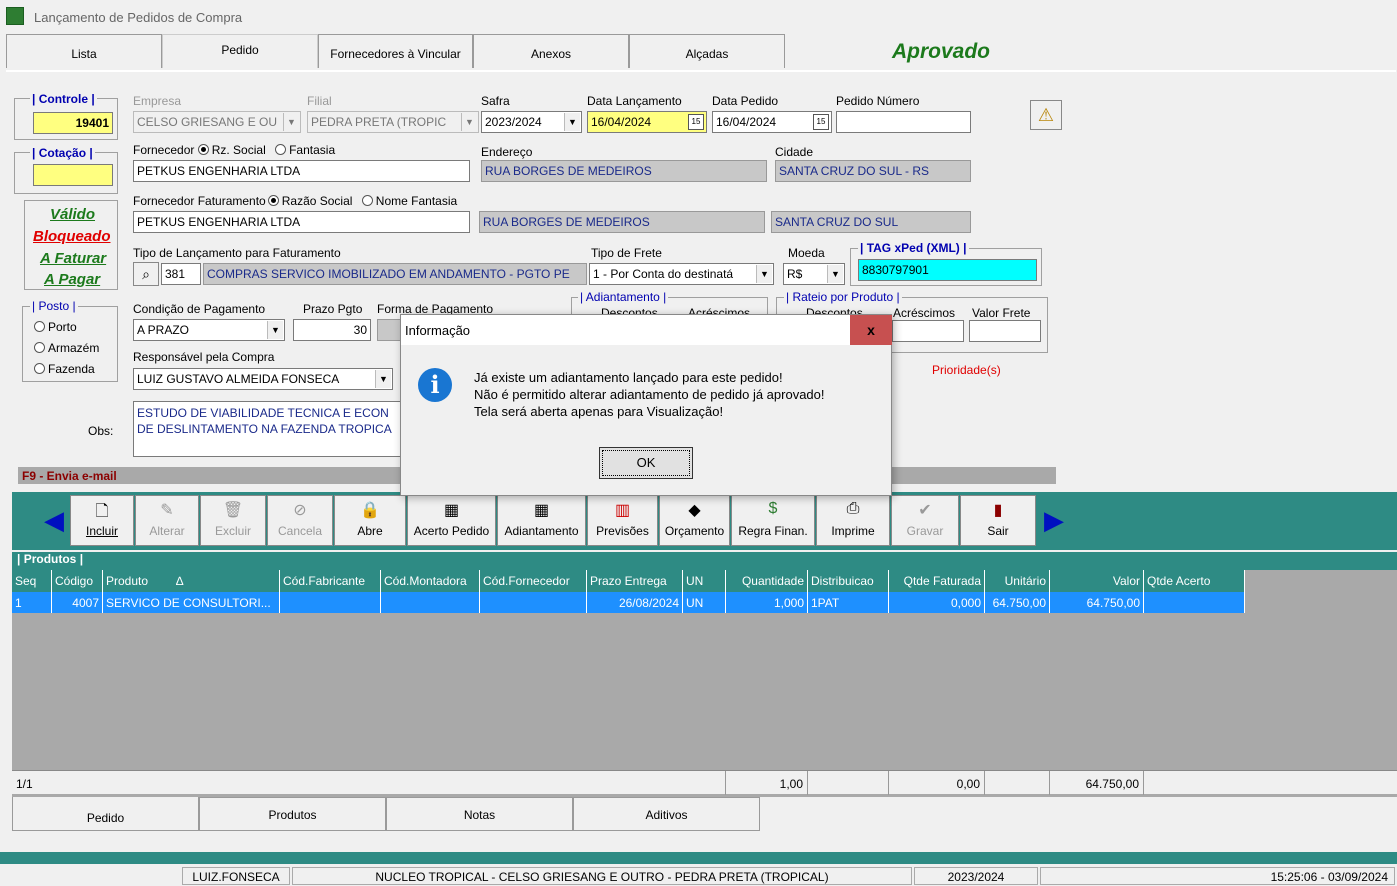 The height and width of the screenshot is (886, 1397). What do you see at coordinates (745, 101) in the screenshot?
I see `data-pedido-label: Data Pedido` at bounding box center [745, 101].